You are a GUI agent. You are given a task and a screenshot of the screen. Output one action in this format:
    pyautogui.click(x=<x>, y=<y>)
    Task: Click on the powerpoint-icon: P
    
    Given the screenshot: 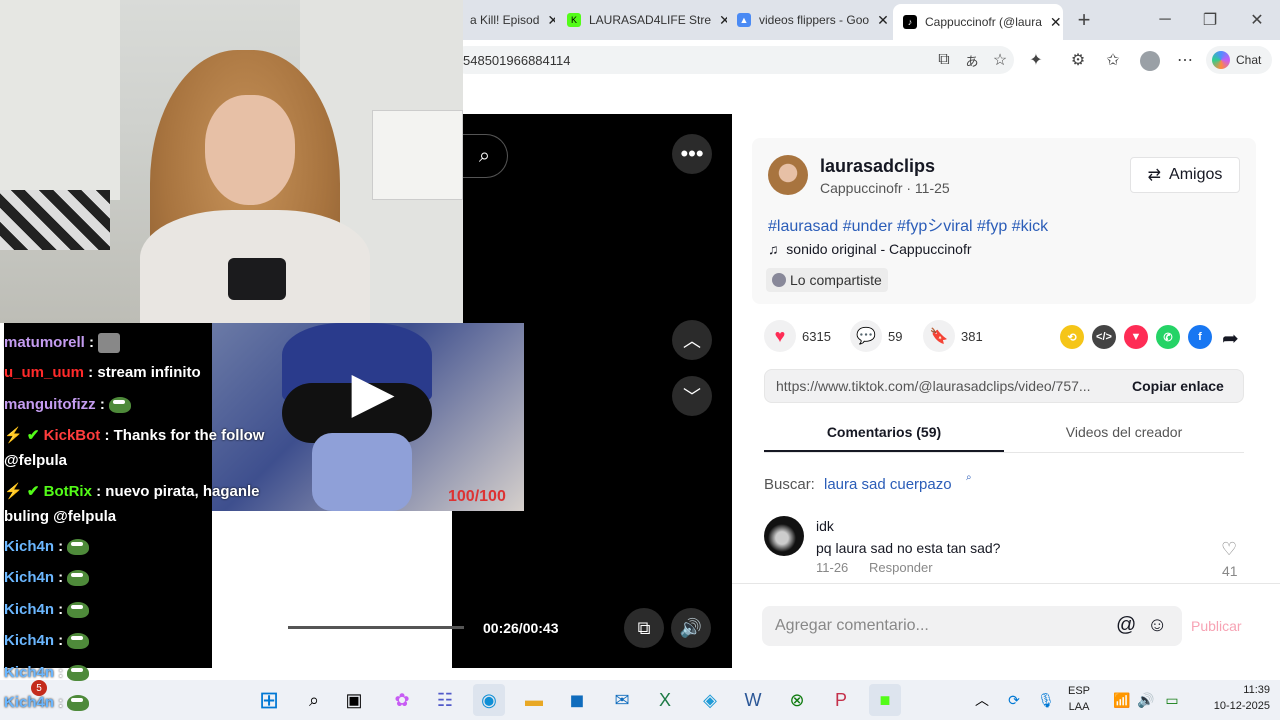 What is the action you would take?
    pyautogui.click(x=841, y=700)
    